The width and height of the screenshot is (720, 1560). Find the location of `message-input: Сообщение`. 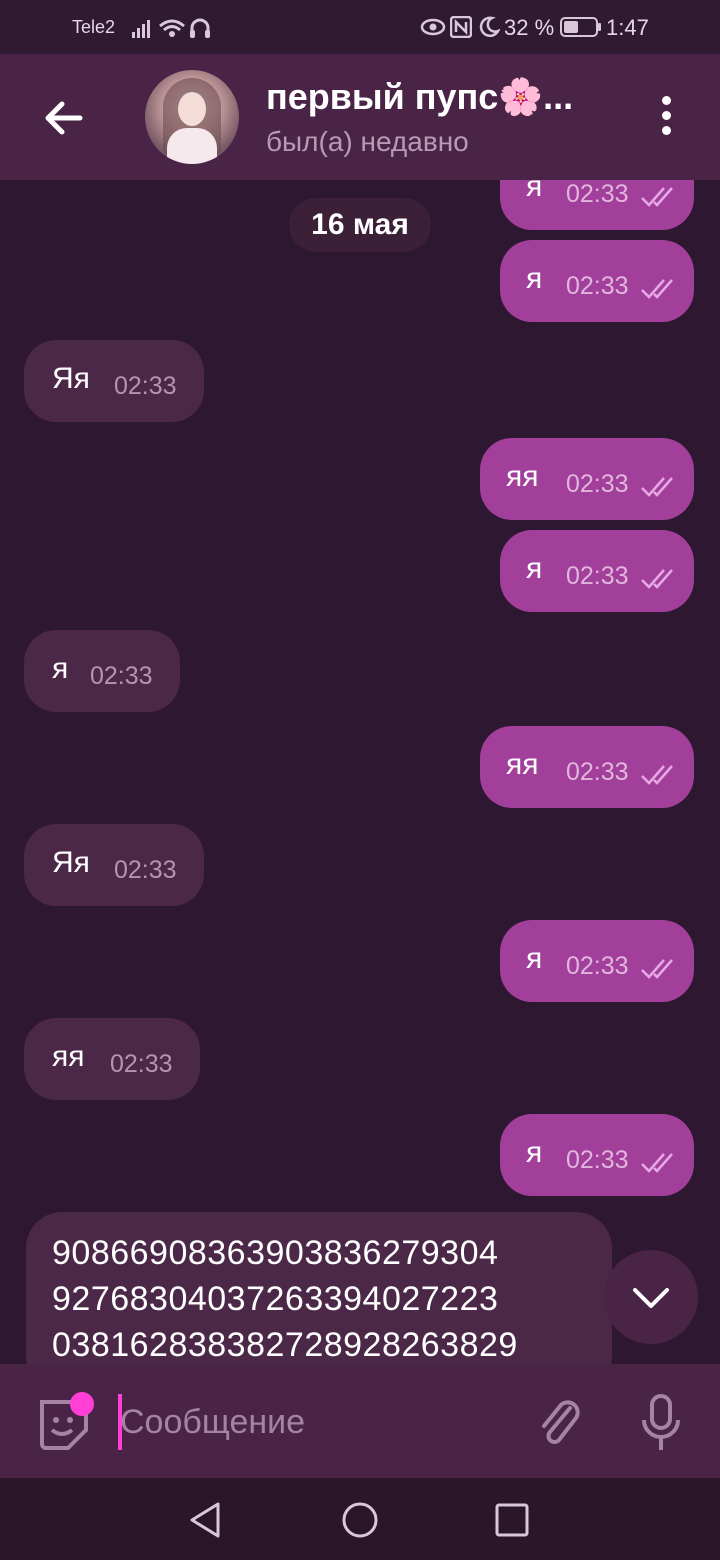

message-input: Сообщение is located at coordinates (315, 1422).